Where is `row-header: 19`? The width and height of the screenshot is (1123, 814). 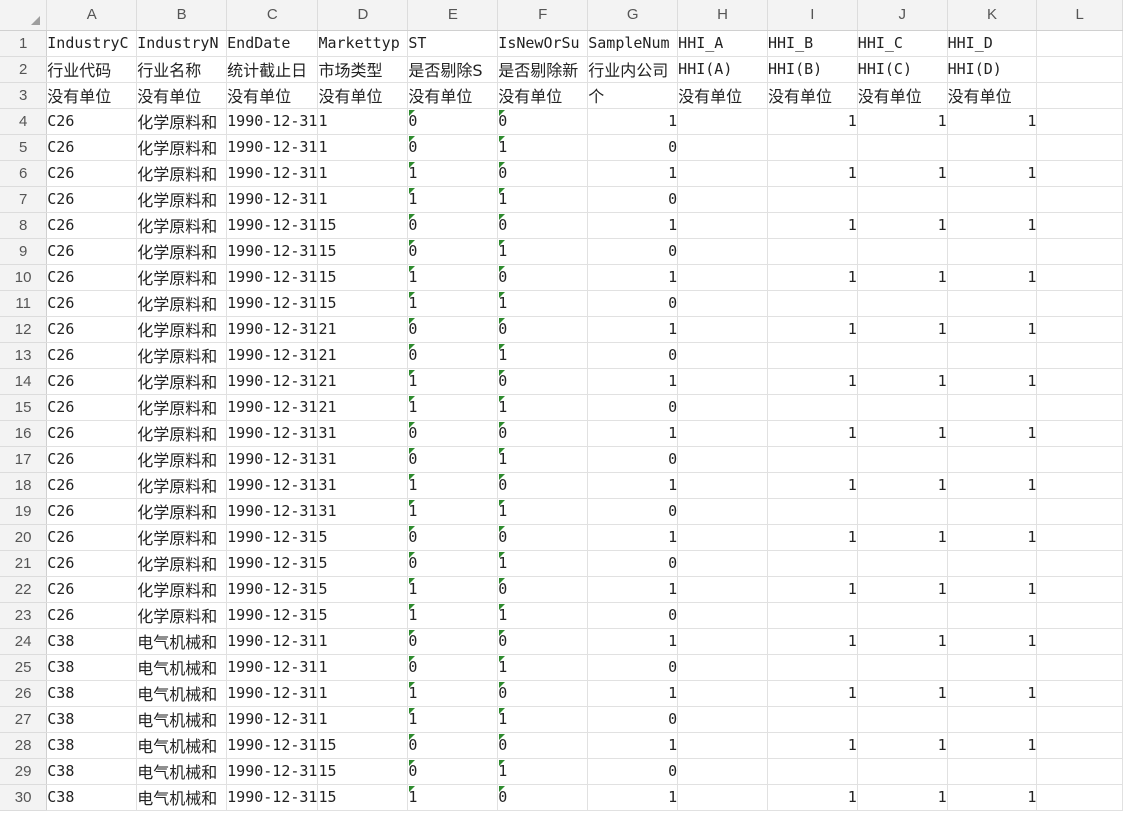
row-header: 19 is located at coordinates (24, 511).